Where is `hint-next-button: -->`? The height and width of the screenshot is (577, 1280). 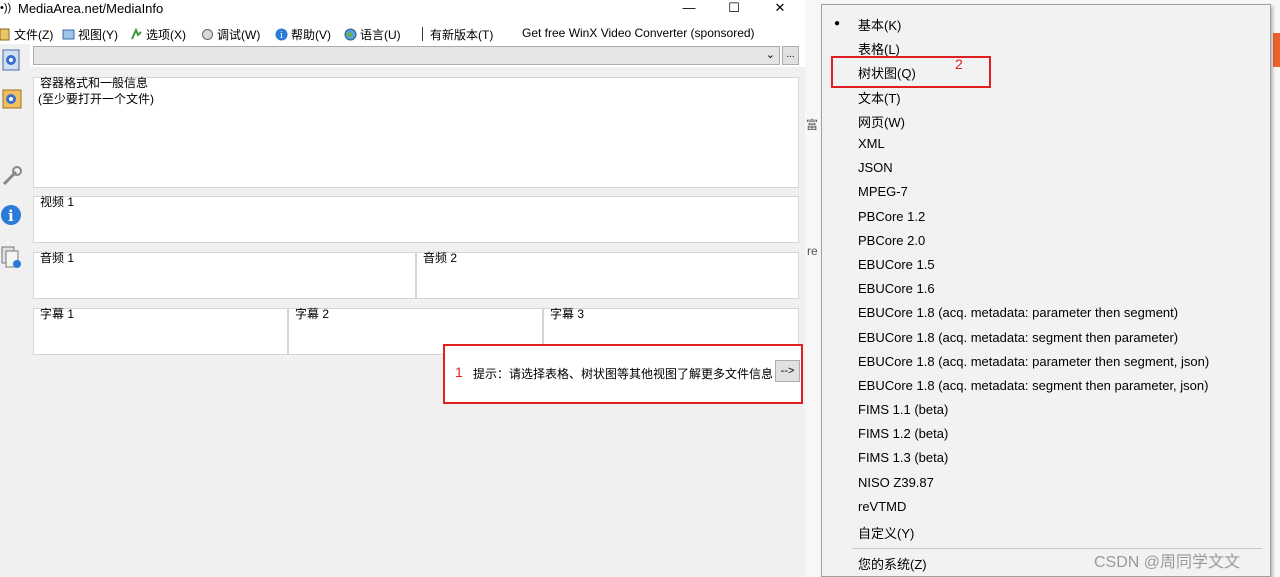
hint-next-button: --> is located at coordinates (787, 371).